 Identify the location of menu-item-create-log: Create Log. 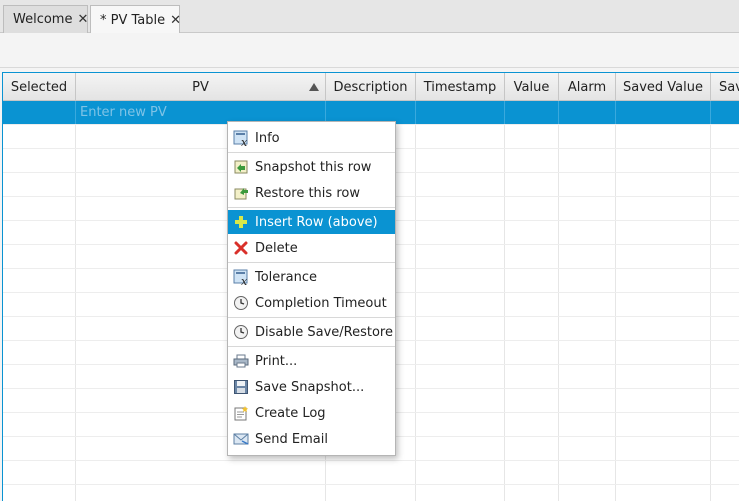
(311, 413).